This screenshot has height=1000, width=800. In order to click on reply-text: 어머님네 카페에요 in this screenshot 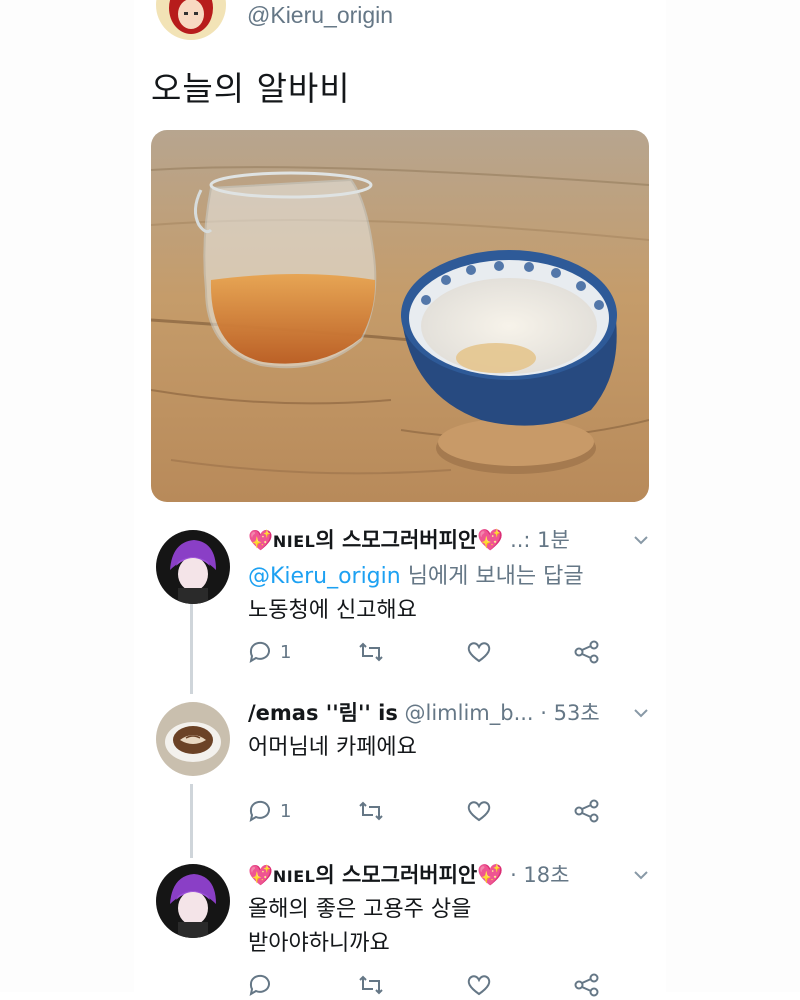, I will do `click(332, 747)`.